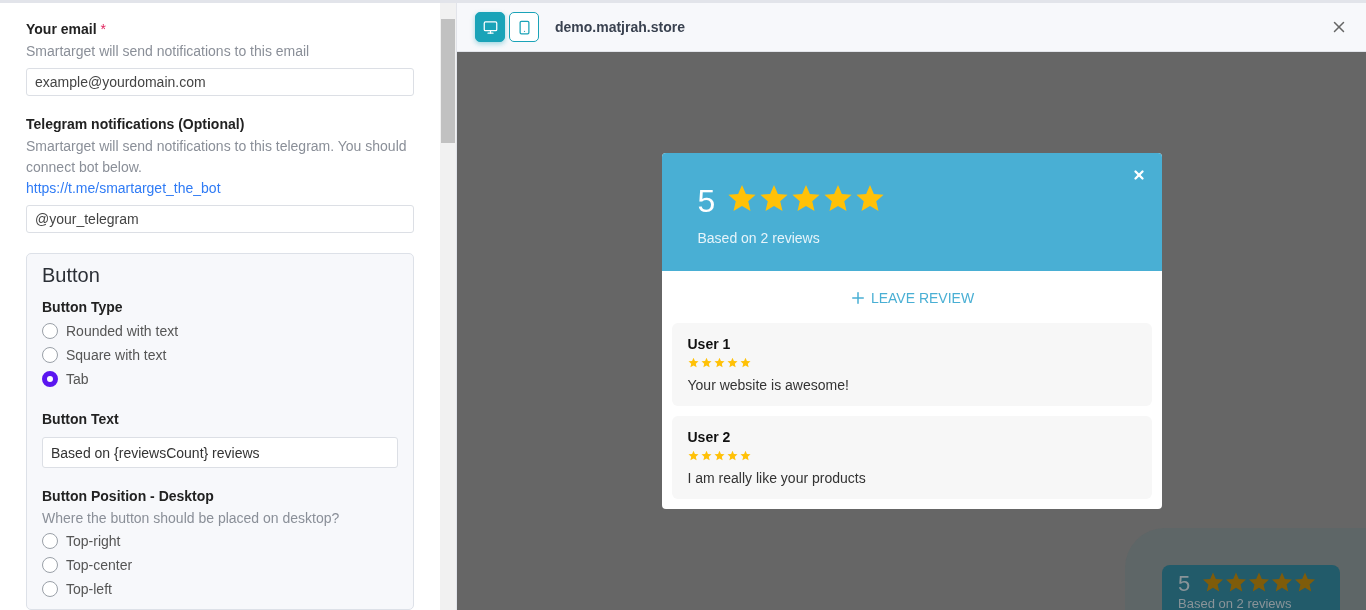  What do you see at coordinates (220, 541) in the screenshot?
I see `radio-option: Top-right` at bounding box center [220, 541].